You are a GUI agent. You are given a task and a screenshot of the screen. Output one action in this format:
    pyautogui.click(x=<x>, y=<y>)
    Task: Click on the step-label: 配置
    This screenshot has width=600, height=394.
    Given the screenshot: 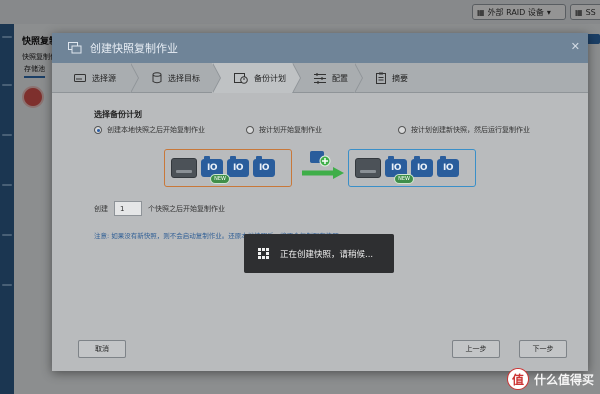 What is the action you would take?
    pyautogui.click(x=340, y=78)
    